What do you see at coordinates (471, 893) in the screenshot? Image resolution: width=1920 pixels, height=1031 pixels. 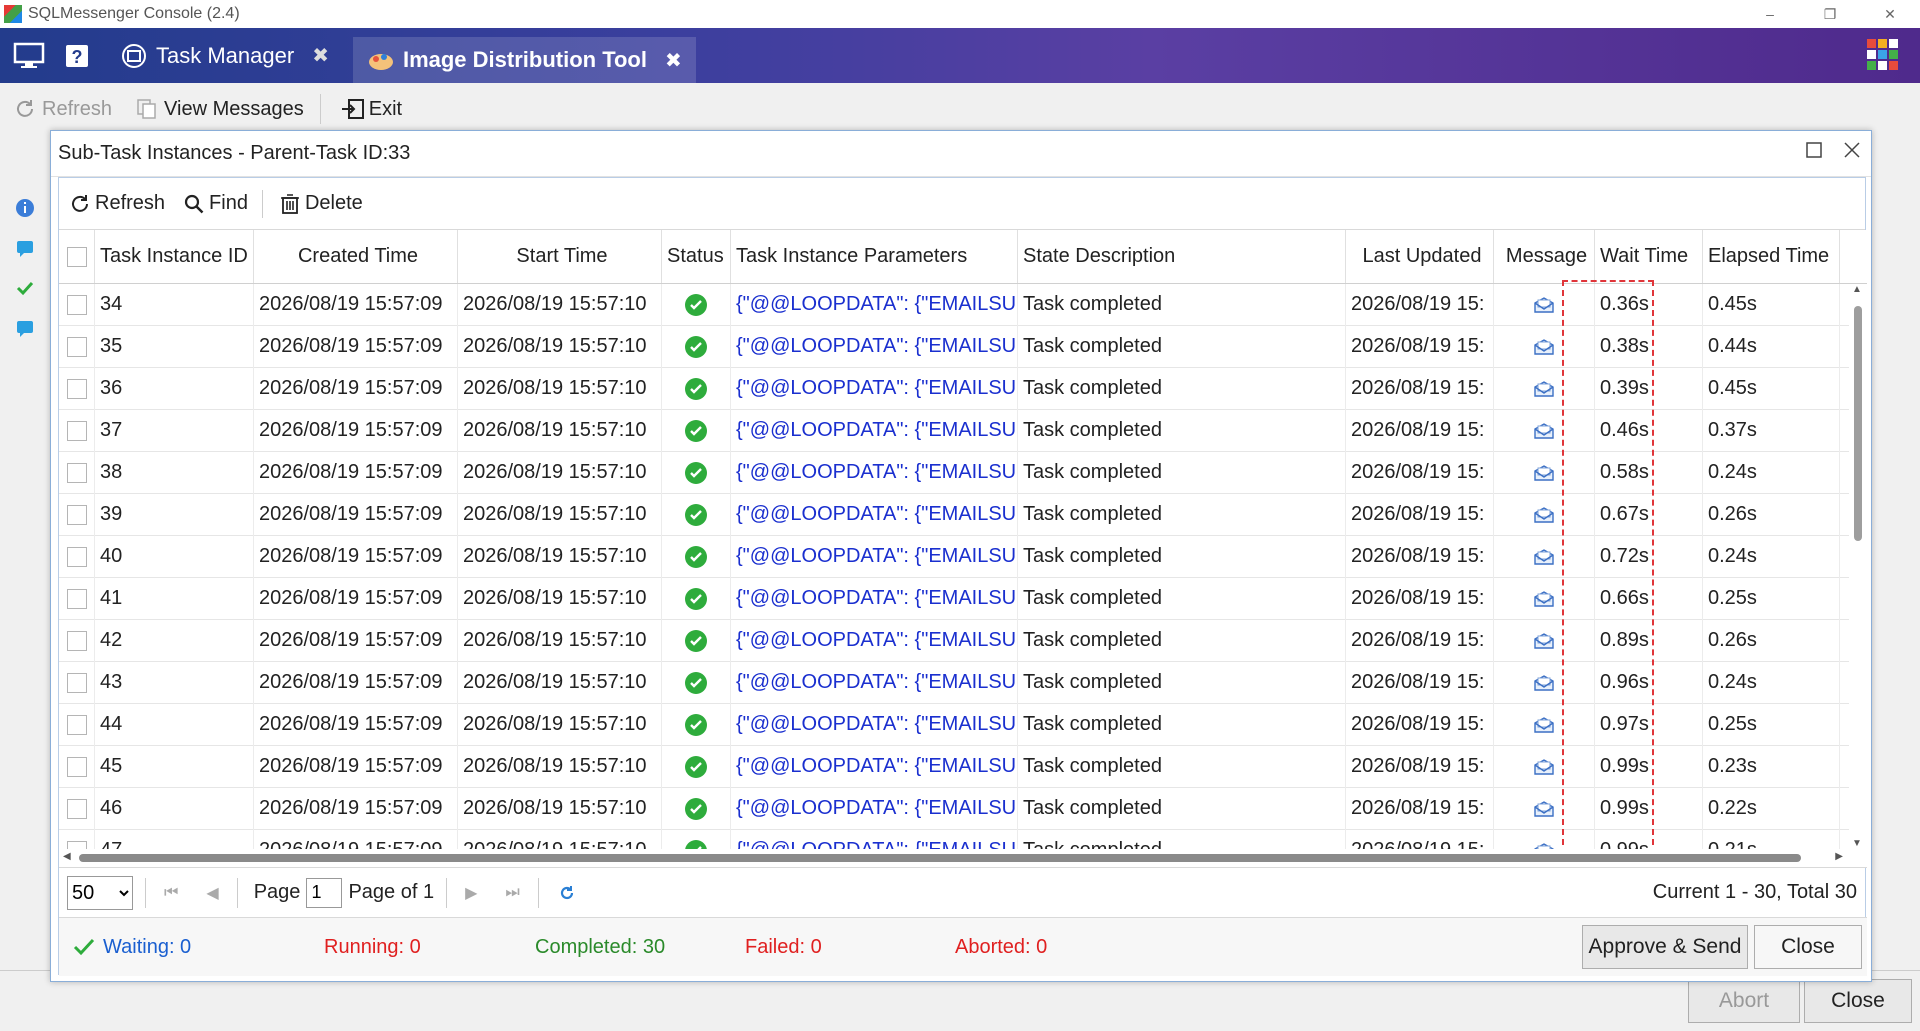 I see `next-page-icon: ▶` at bounding box center [471, 893].